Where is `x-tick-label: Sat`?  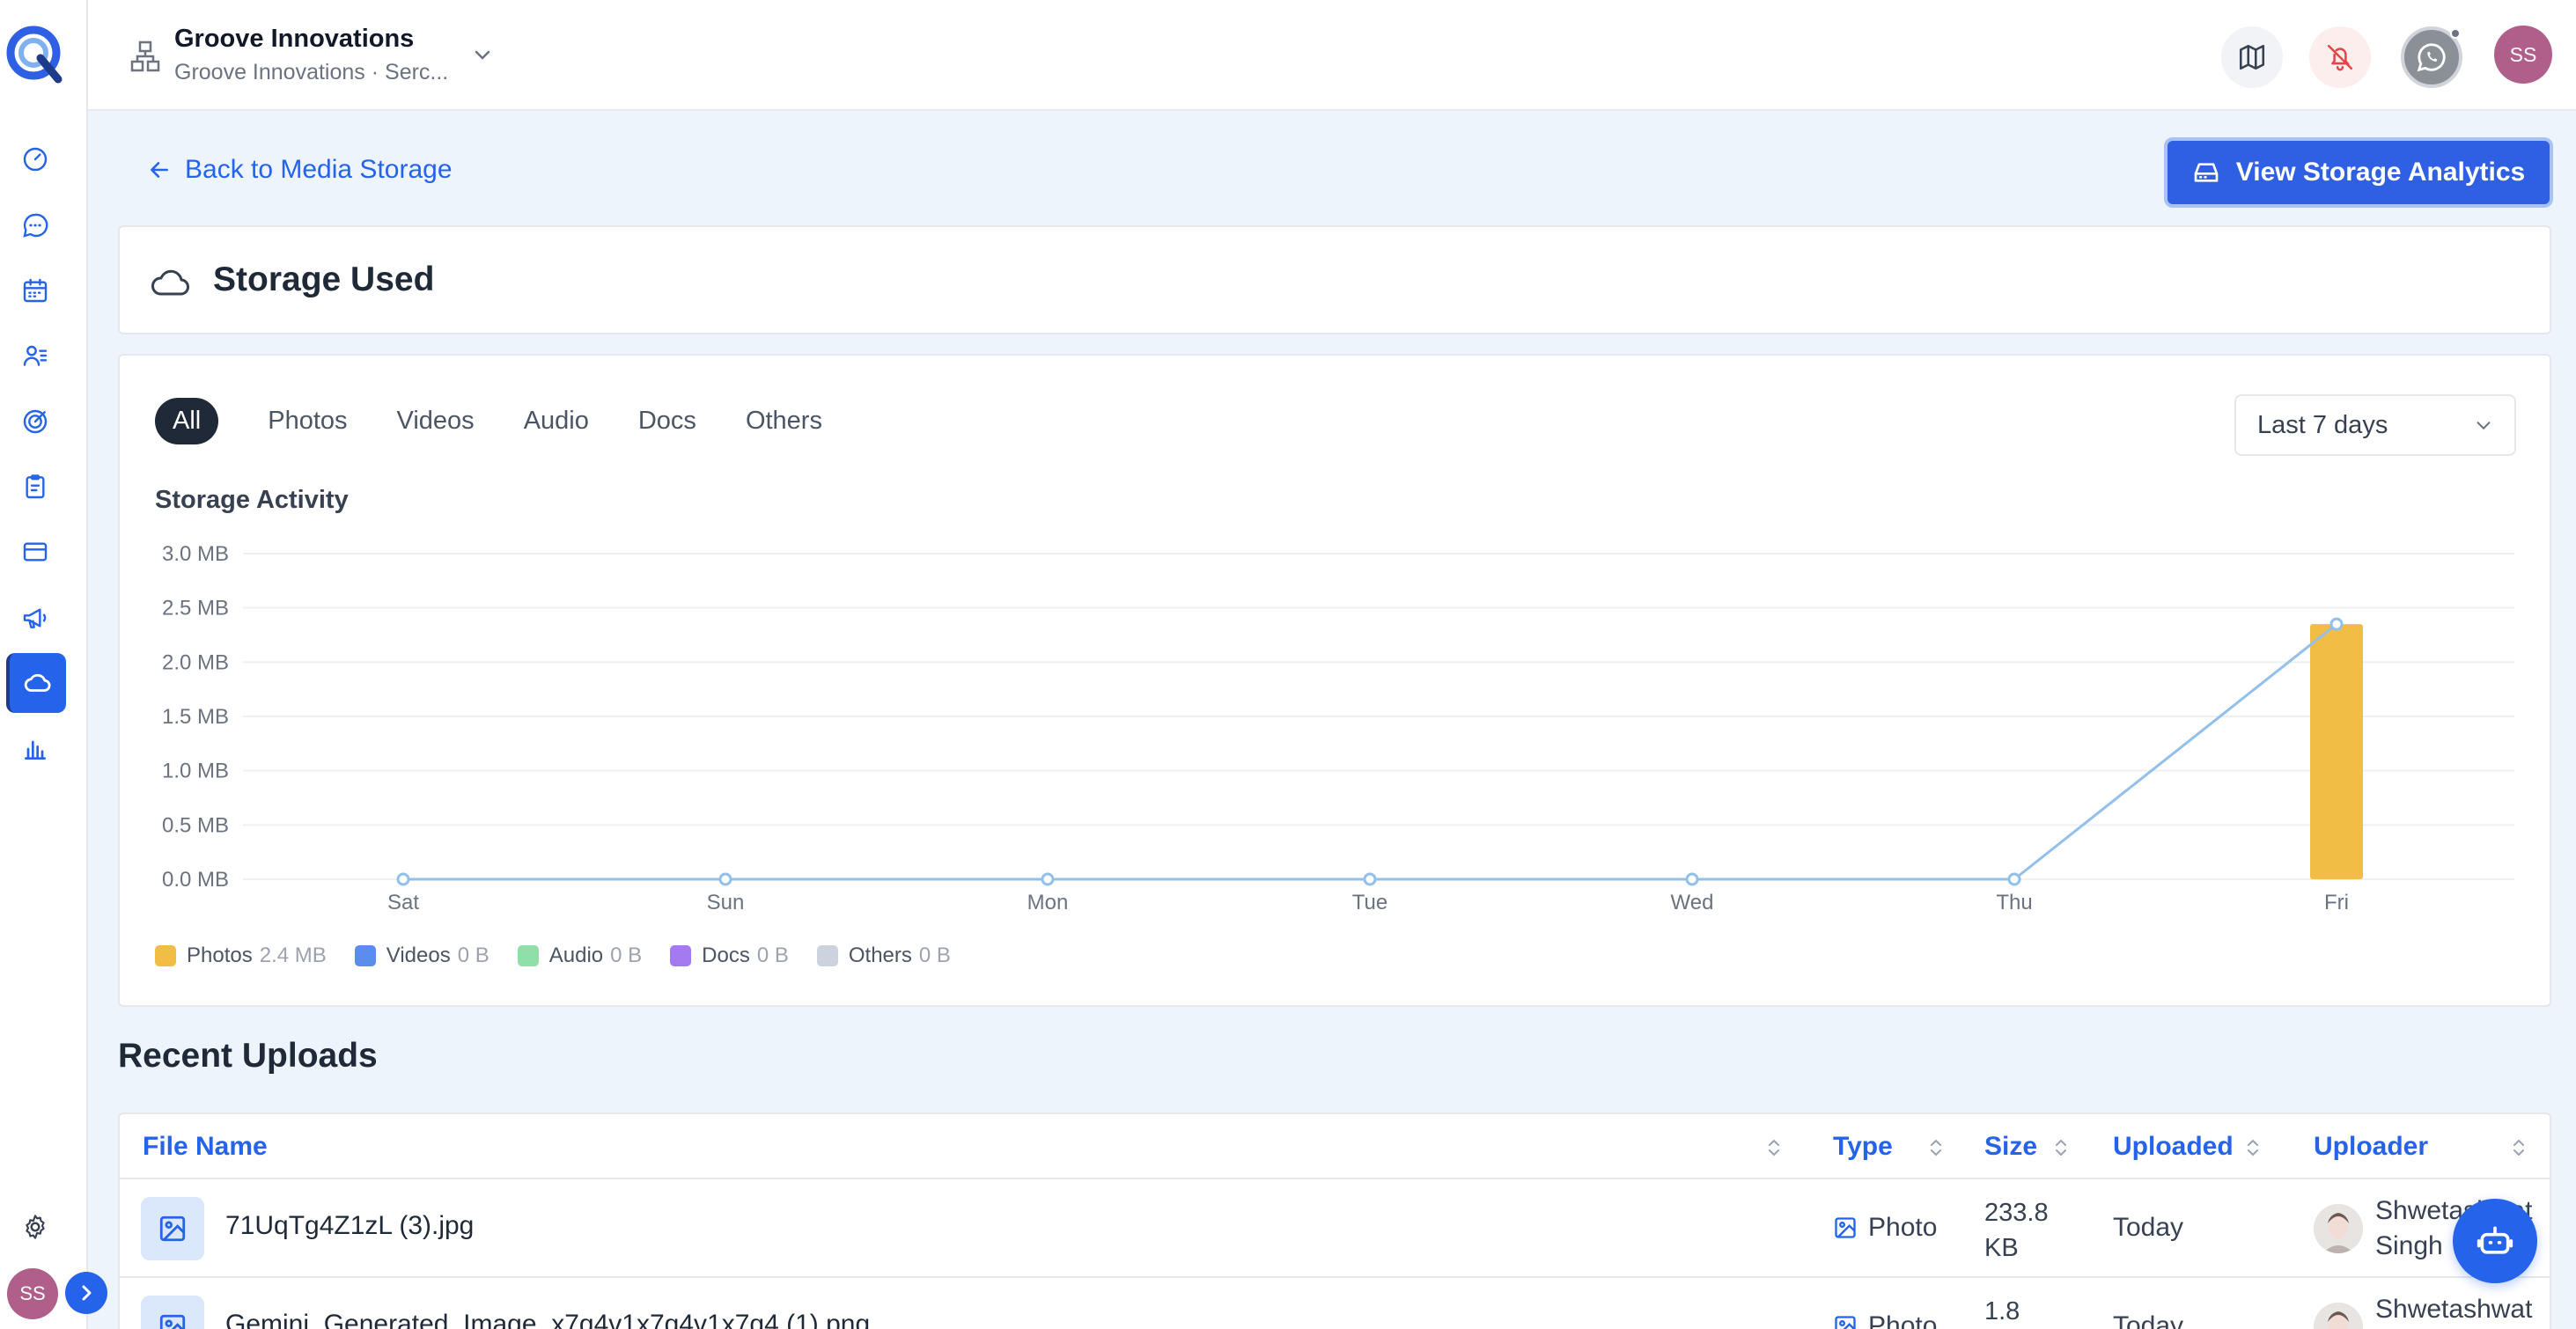 x-tick-label: Sat is located at coordinates (403, 902).